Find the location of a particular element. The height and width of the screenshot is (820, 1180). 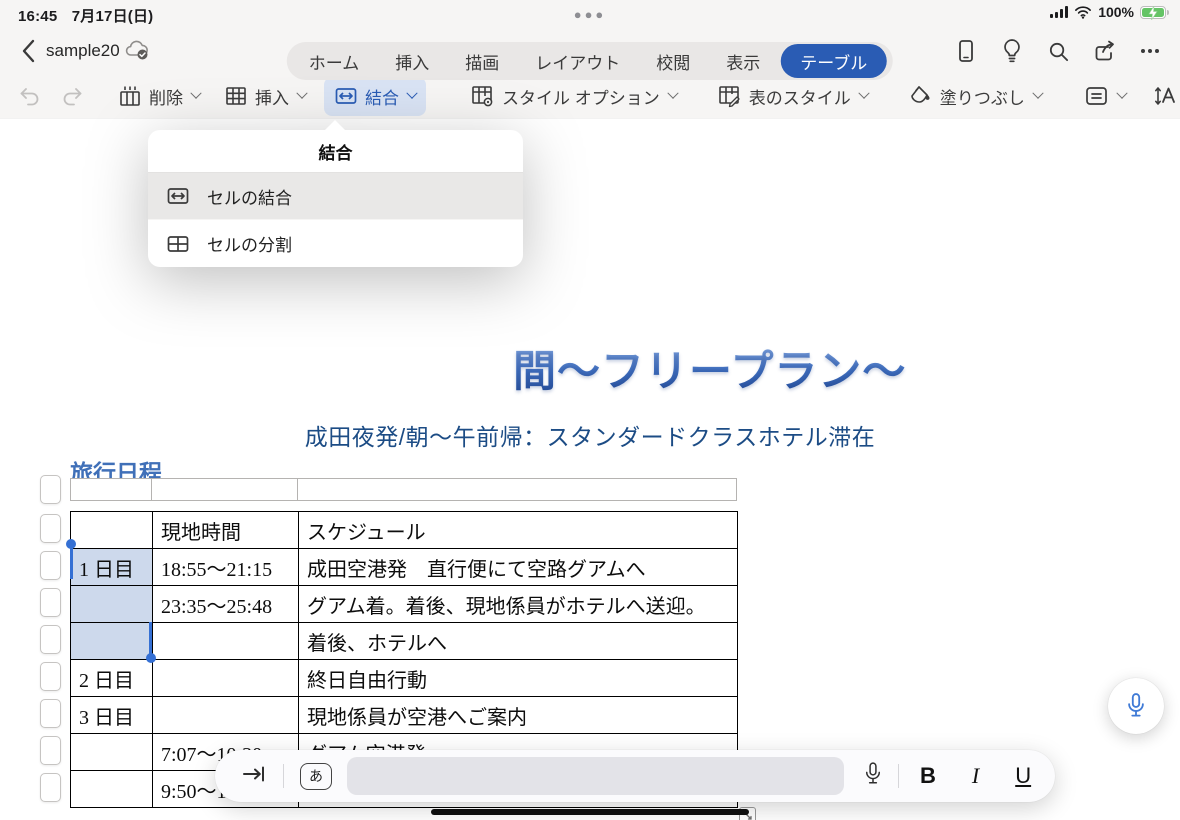

undo-button is located at coordinates (30, 96).